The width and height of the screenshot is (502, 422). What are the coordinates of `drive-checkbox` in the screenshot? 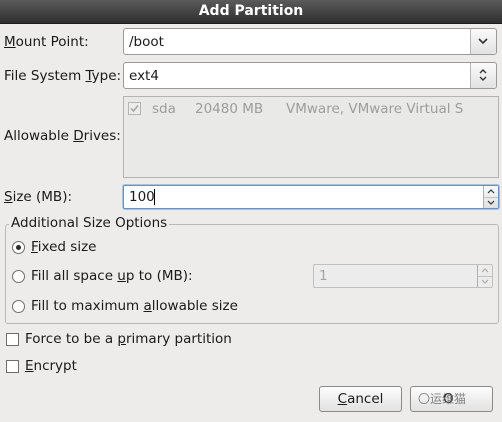 It's located at (134, 108).